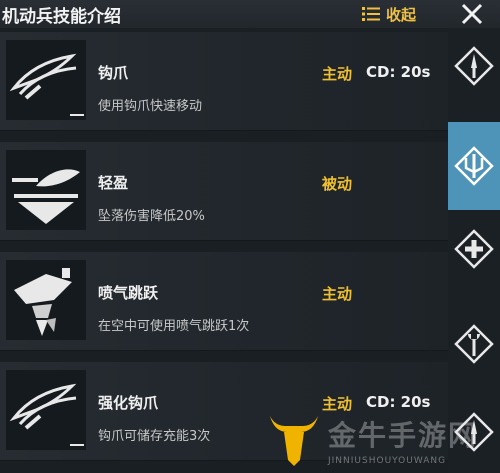 This screenshot has height=473, width=500. I want to click on dagger-icon, so click(474, 66).